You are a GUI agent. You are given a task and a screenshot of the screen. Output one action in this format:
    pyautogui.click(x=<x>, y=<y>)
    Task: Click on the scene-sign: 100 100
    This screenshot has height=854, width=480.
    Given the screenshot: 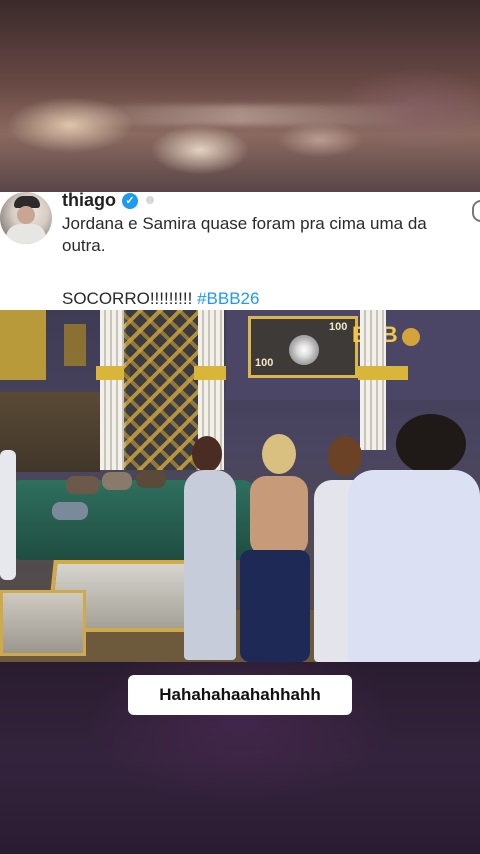 What is the action you would take?
    pyautogui.click(x=303, y=347)
    